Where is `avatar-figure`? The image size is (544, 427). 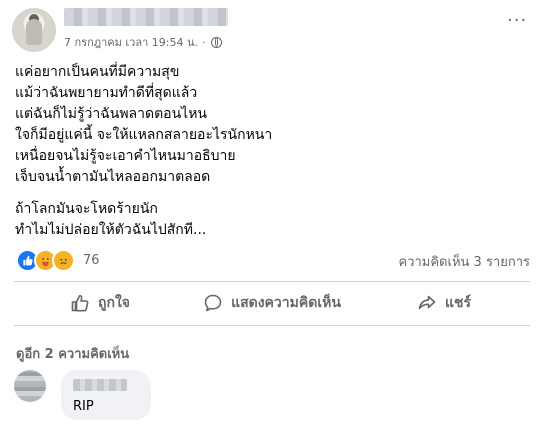
avatar-figure is located at coordinates (34, 32).